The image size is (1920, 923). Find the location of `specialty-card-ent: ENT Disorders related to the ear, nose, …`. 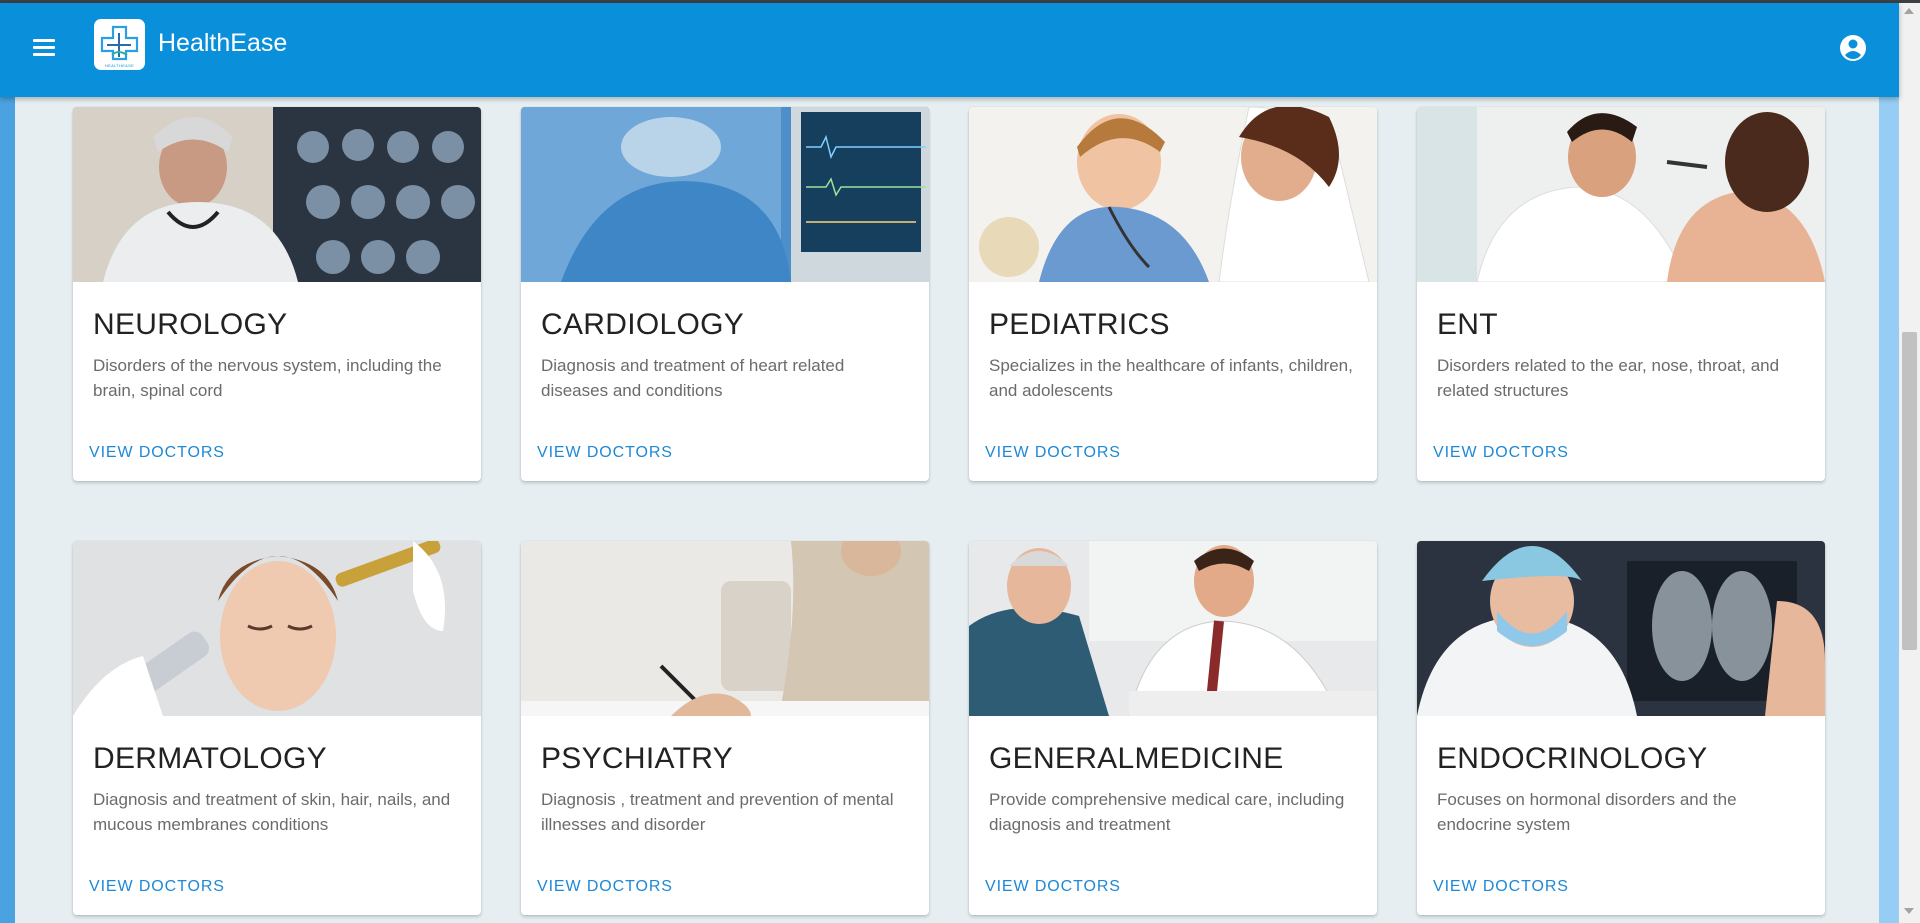

specialty-card-ent: ENT Disorders related to the ear, nose, … is located at coordinates (1621, 294).